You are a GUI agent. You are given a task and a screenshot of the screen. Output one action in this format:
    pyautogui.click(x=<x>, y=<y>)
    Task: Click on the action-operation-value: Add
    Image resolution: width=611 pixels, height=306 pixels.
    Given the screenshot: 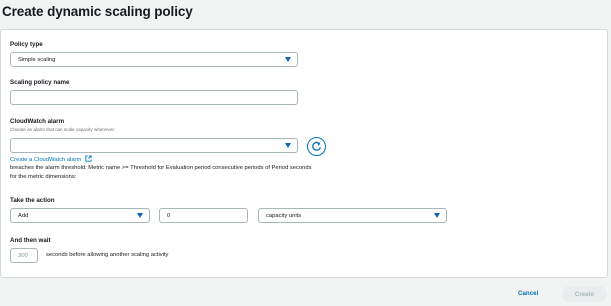 What is the action you would take?
    pyautogui.click(x=23, y=215)
    